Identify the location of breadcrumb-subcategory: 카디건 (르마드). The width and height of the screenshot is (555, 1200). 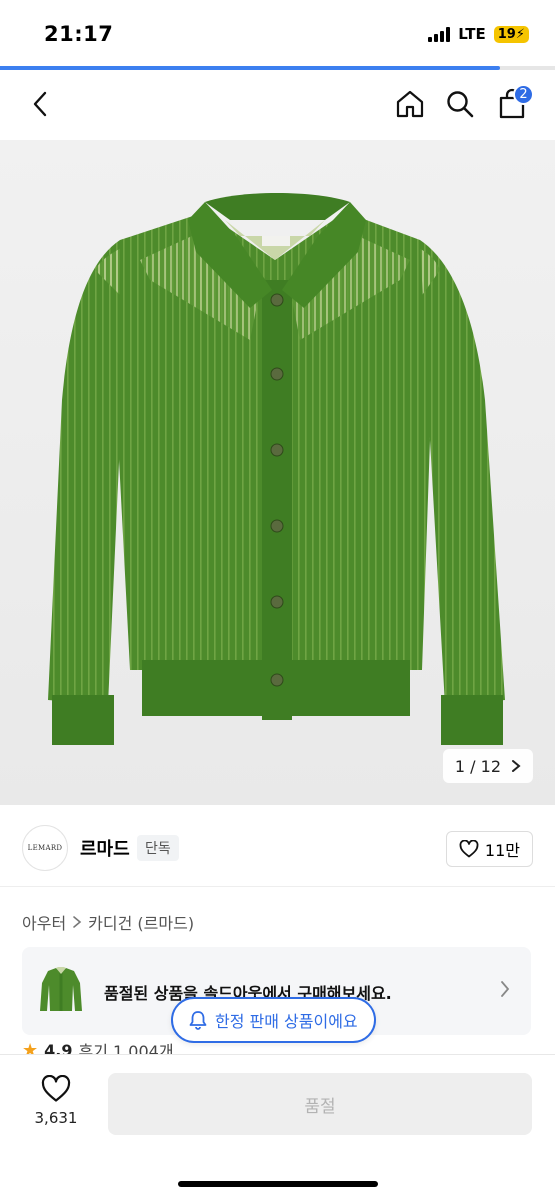
(141, 922).